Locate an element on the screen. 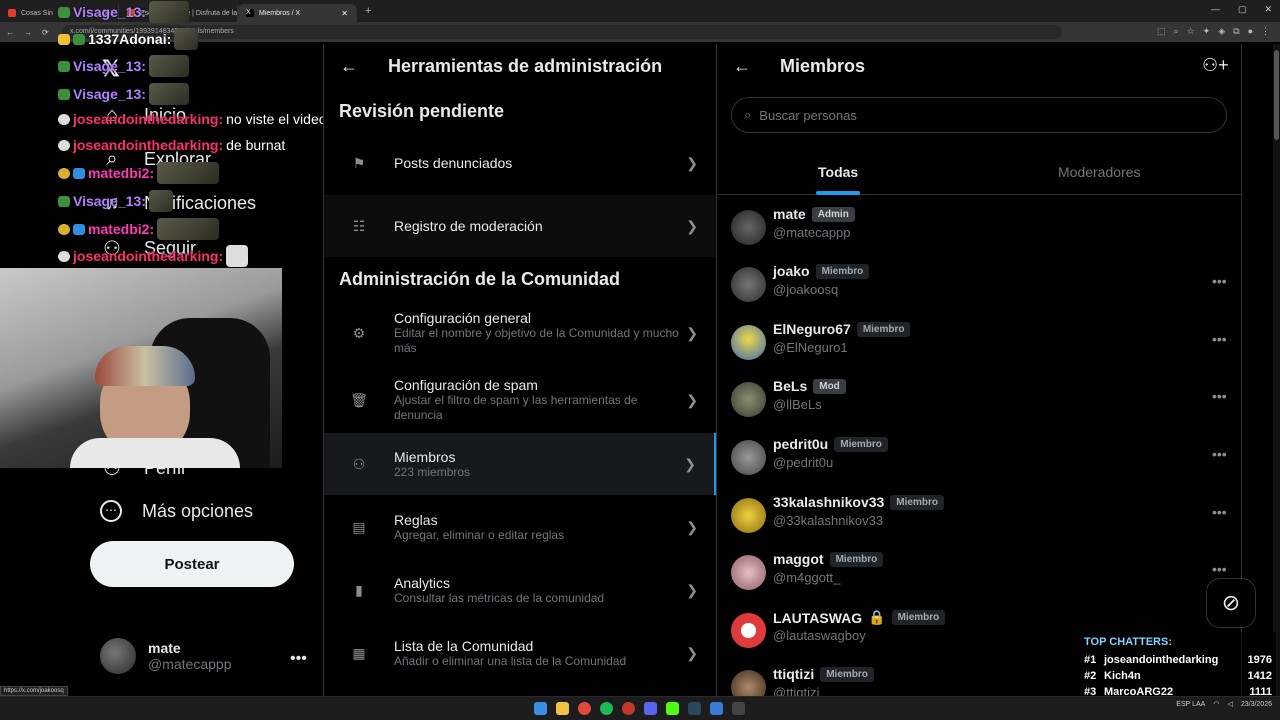 The height and width of the screenshot is (720, 1280). search-input: ⌕ Buscar personas is located at coordinates (979, 115).